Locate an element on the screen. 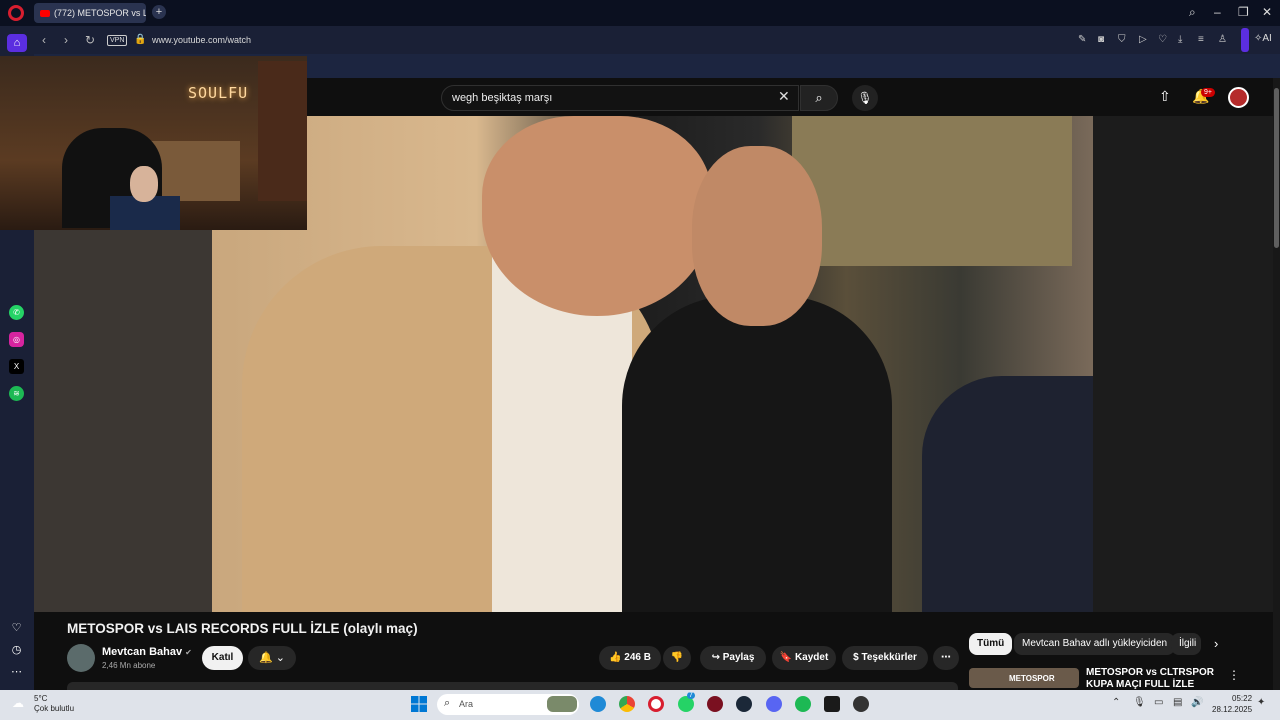 This screenshot has height=720, width=1280. sidebar-toggle is located at coordinates (1245, 40).